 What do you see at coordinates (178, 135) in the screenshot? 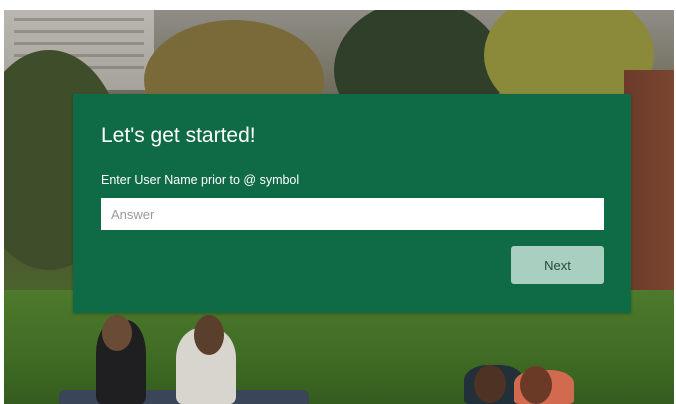
I see `card-title: Let's get started!` at bounding box center [178, 135].